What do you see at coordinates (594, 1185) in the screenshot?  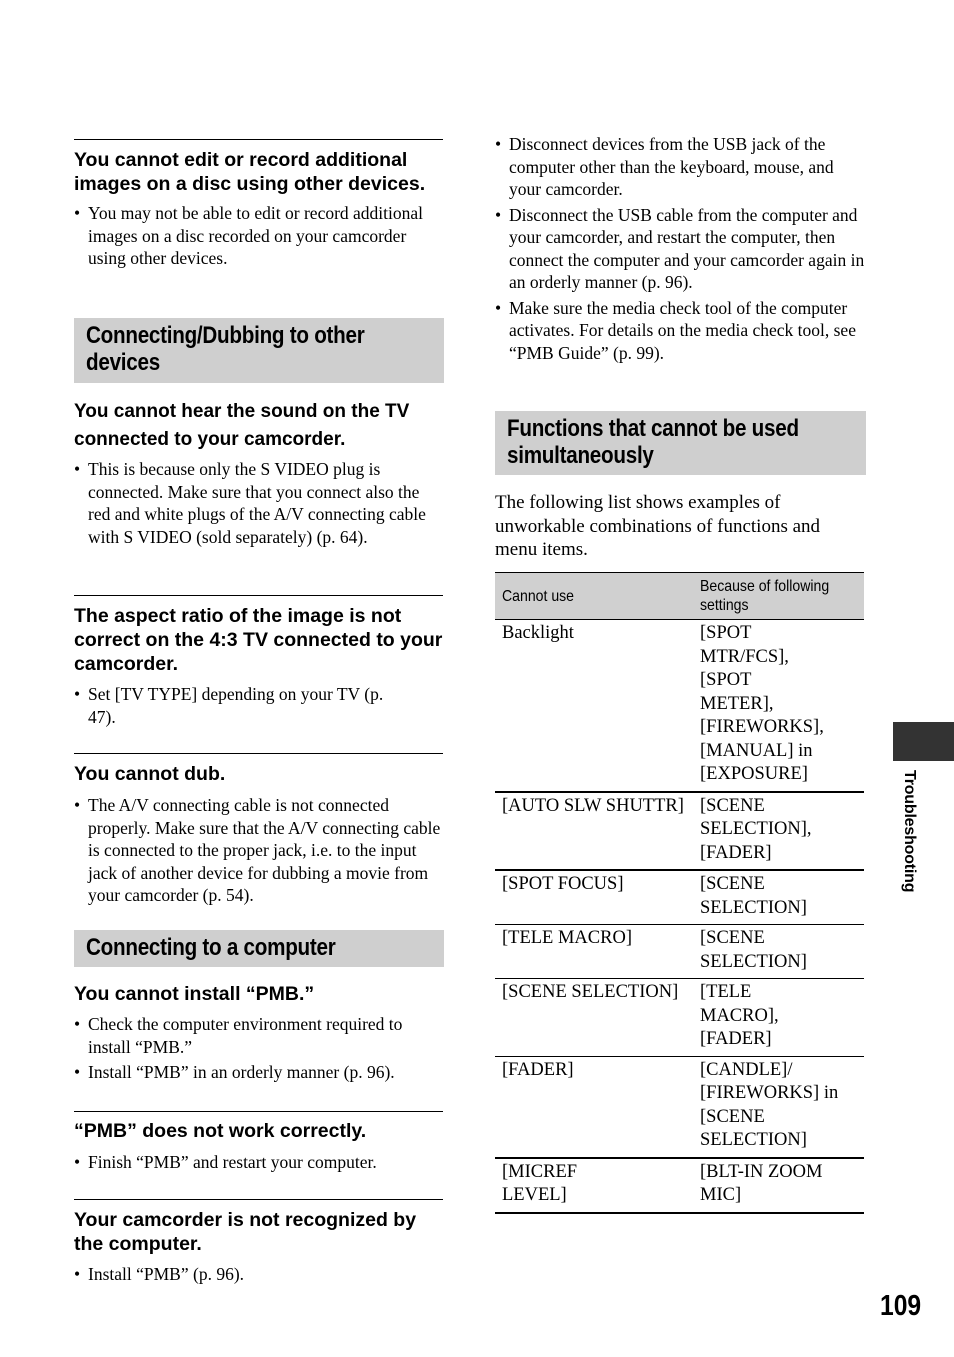 I see `cell-cannot-use: [MICREF LEVEL]` at bounding box center [594, 1185].